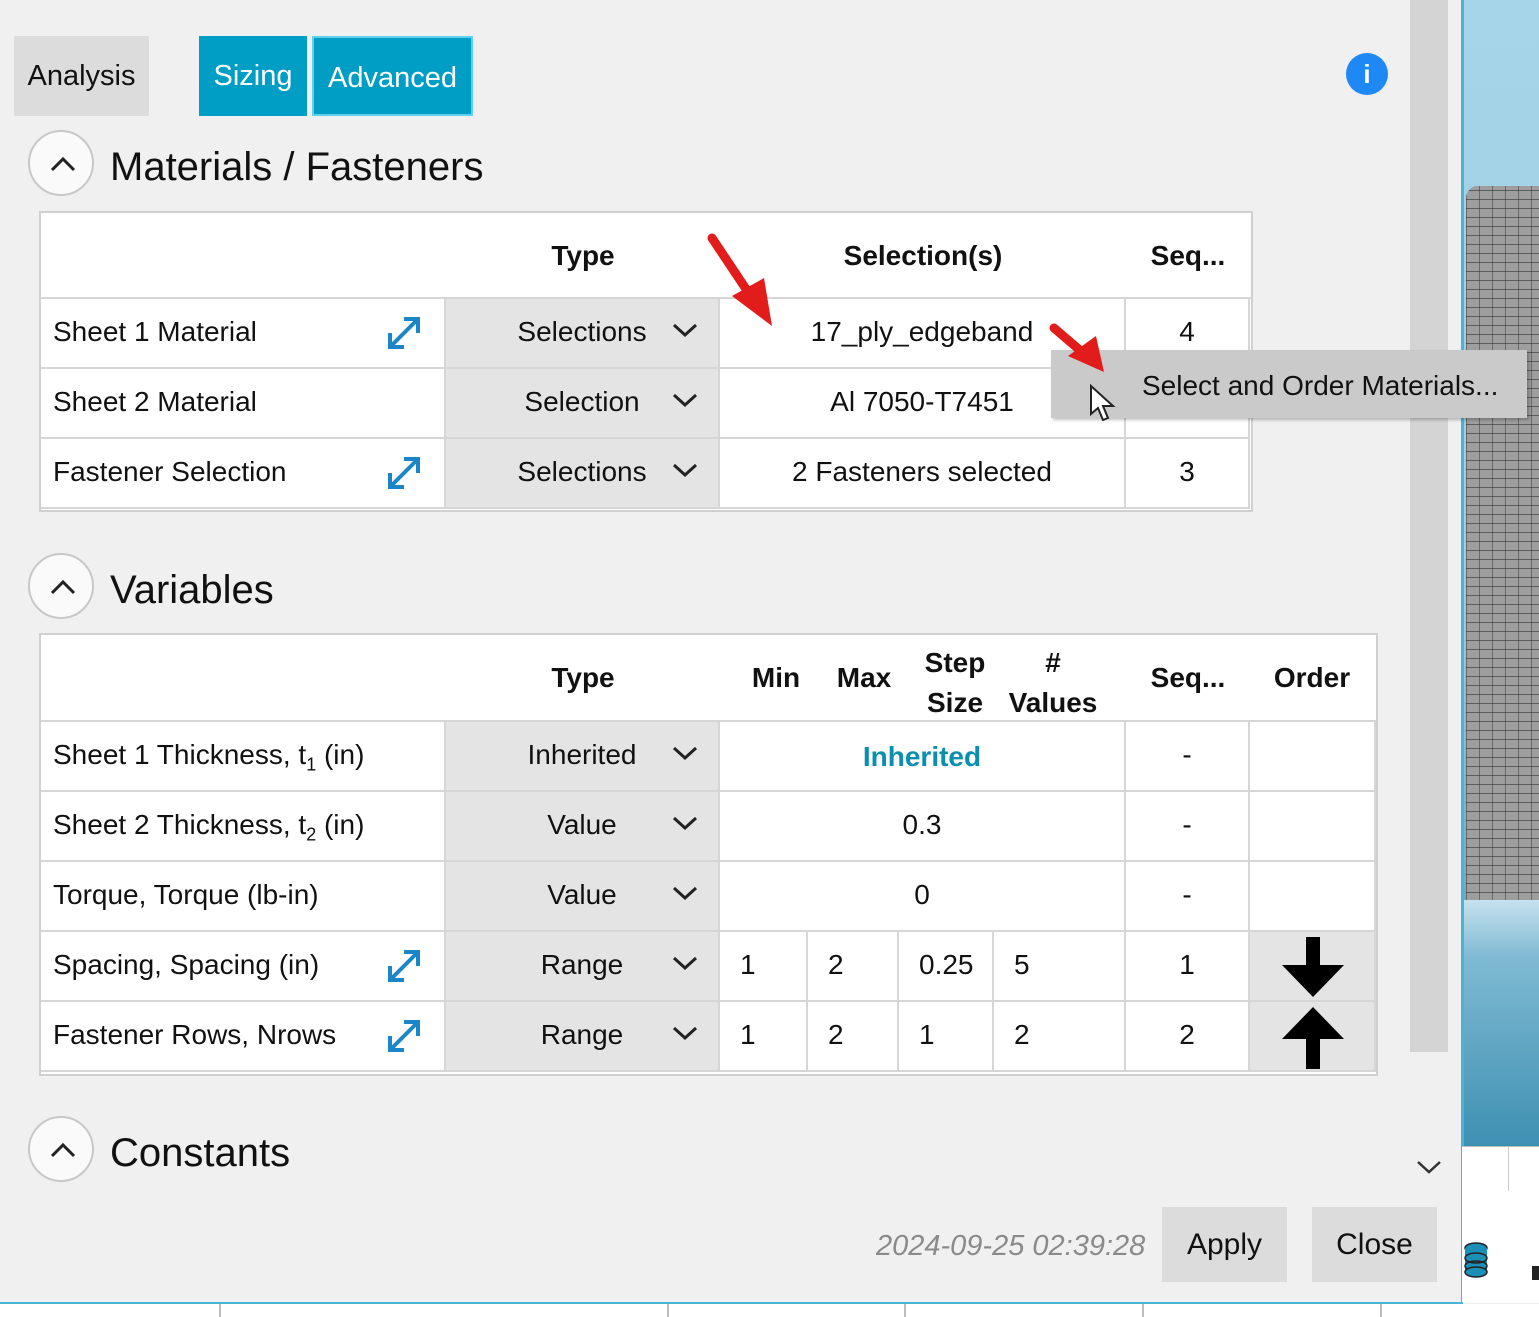 This screenshot has height=1317, width=1539. What do you see at coordinates (864, 677) in the screenshot?
I see `variables-header-max: Max` at bounding box center [864, 677].